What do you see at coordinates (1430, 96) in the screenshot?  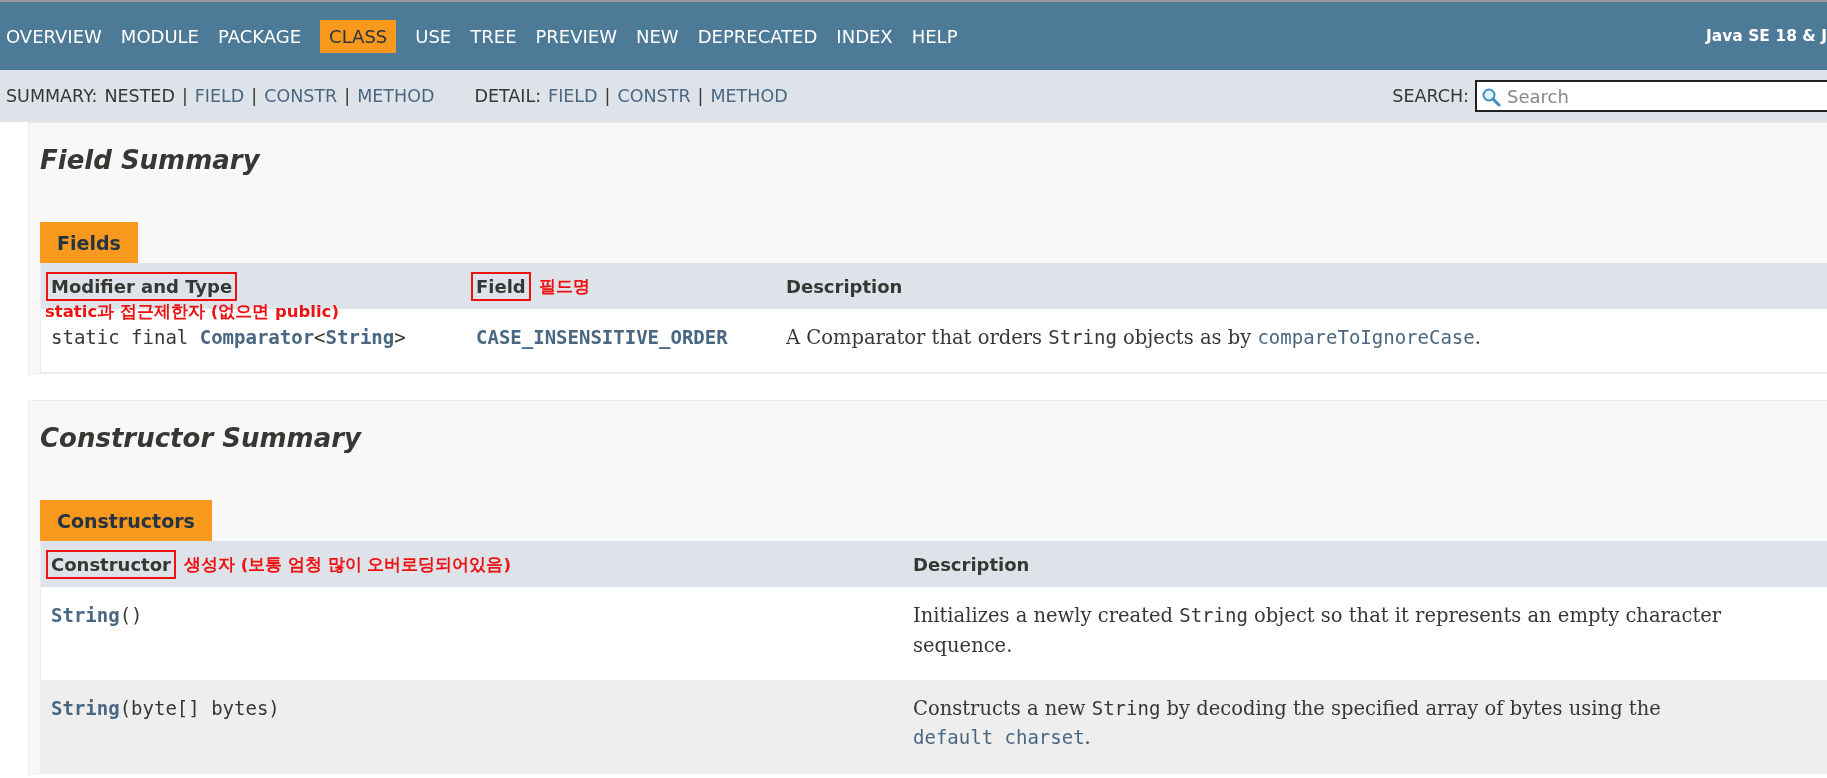 I see `search-label: SEARCH:` at bounding box center [1430, 96].